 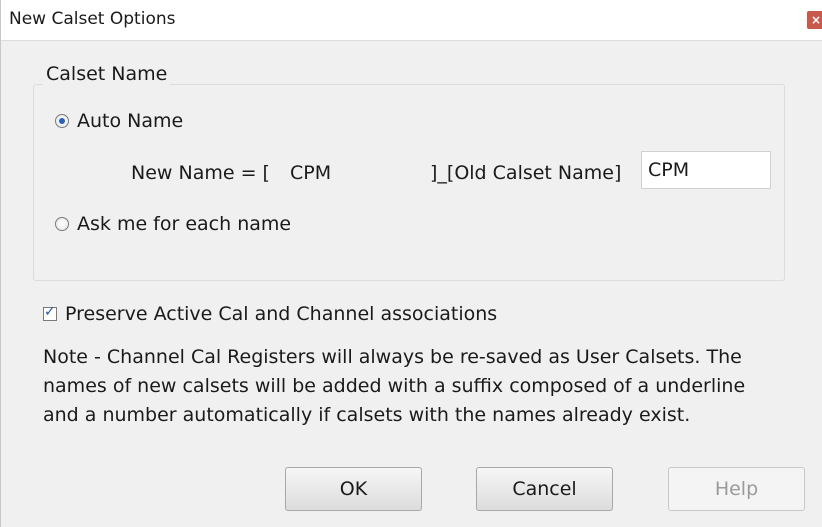 I want to click on window-title: New Calset Options, so click(x=92, y=19).